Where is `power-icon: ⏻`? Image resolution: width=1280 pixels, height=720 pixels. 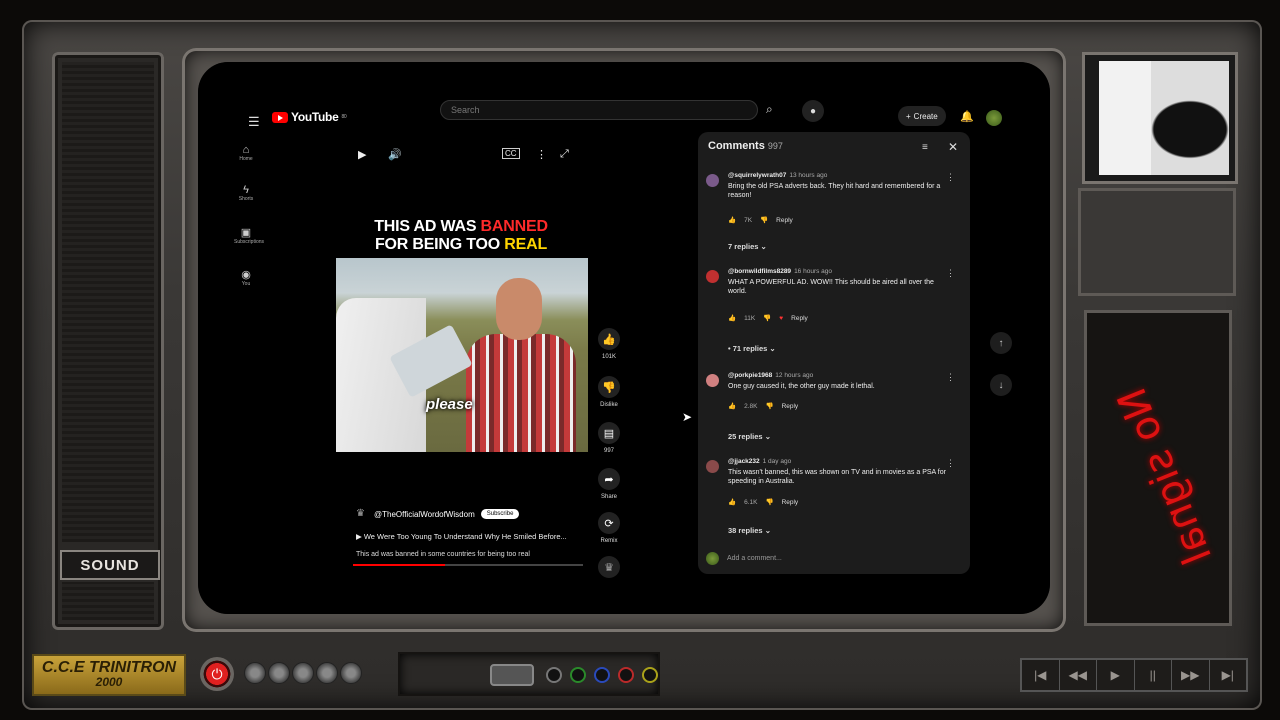 power-icon: ⏻ is located at coordinates (217, 673).